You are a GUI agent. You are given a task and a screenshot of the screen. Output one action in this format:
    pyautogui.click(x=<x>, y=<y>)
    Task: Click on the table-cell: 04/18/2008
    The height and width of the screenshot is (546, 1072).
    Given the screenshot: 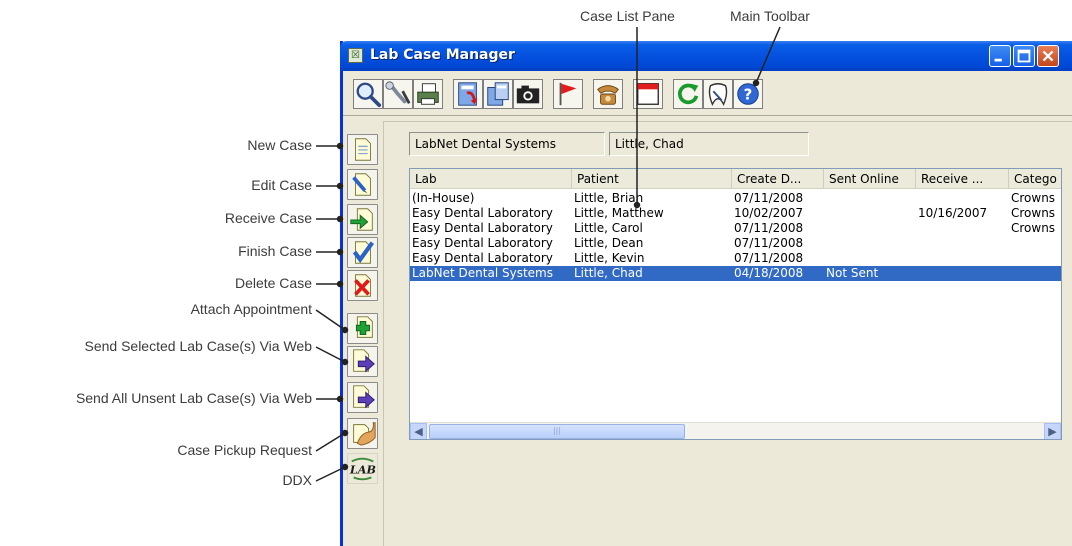 What is the action you would take?
    pyautogui.click(x=769, y=273)
    